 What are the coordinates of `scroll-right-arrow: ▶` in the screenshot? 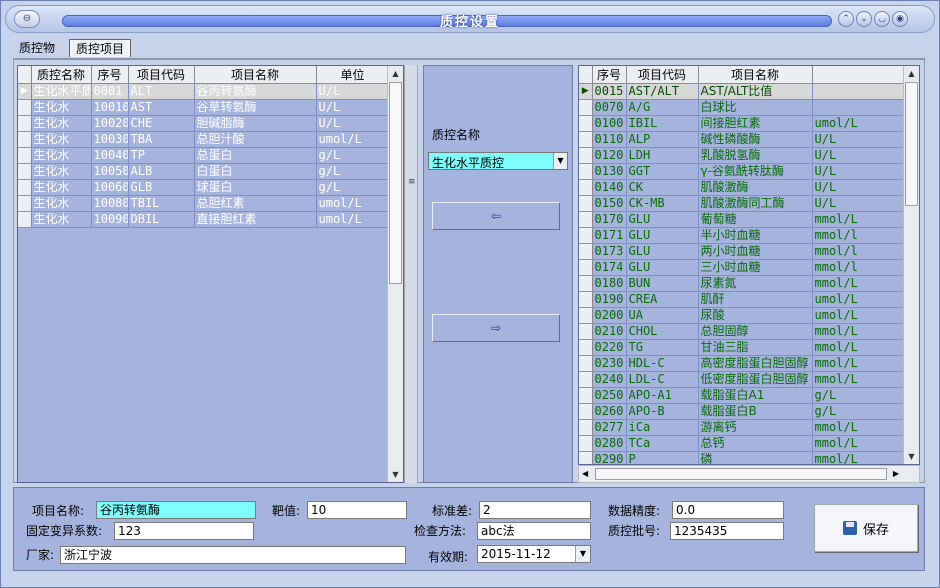 It's located at (896, 473).